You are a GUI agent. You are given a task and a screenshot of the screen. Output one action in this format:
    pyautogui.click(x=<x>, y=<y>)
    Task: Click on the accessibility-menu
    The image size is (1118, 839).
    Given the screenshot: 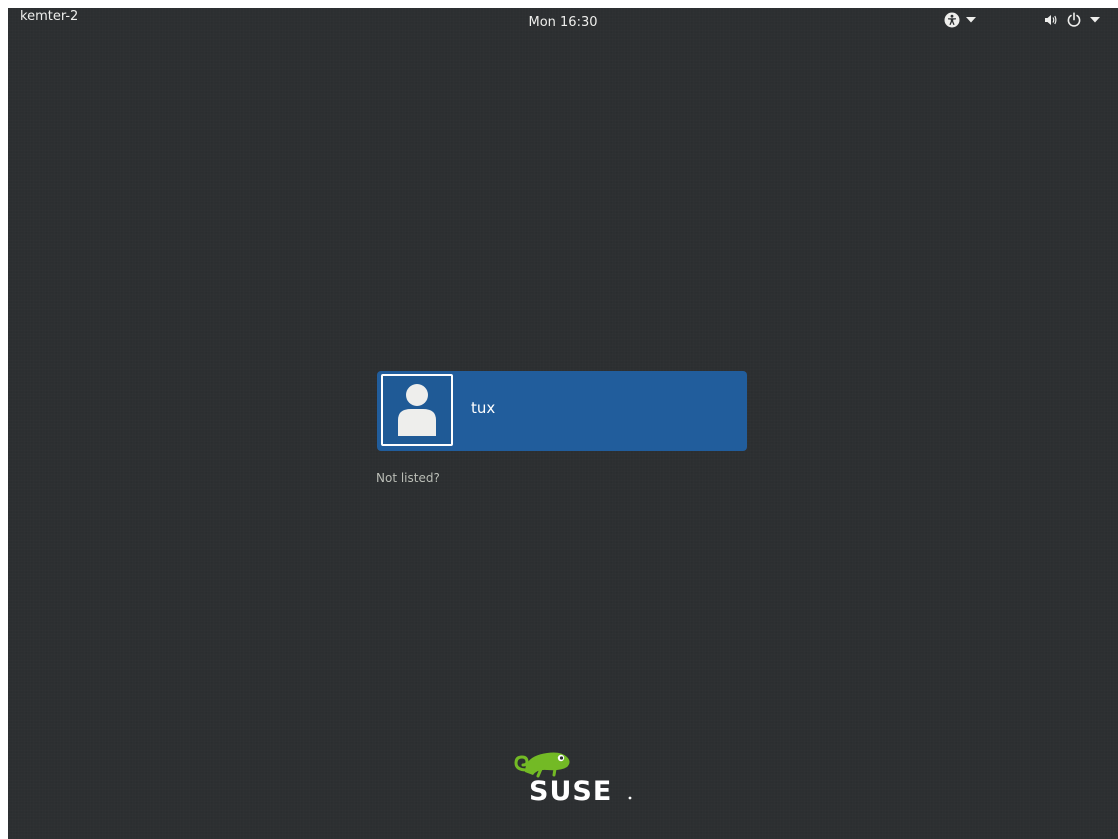 What is the action you would take?
    pyautogui.click(x=960, y=20)
    